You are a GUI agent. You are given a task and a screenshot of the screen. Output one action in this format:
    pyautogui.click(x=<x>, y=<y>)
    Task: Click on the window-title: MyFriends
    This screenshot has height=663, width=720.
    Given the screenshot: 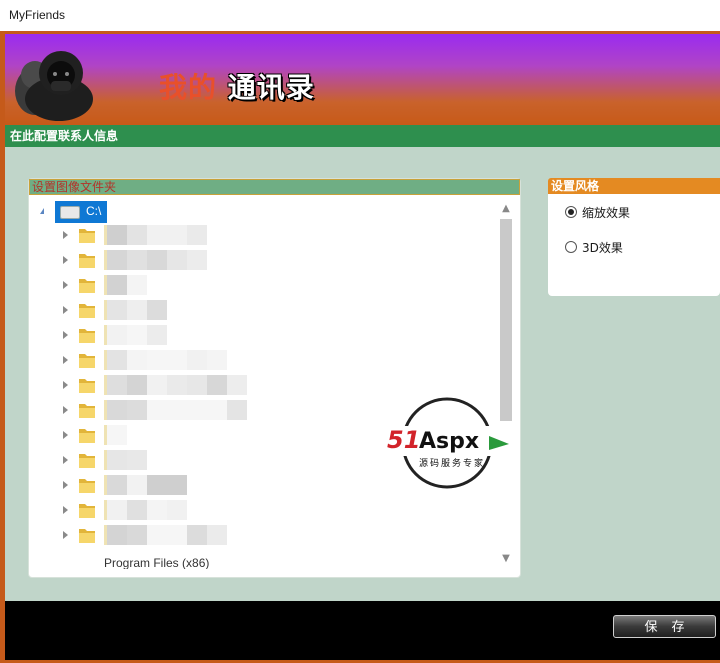 What is the action you would take?
    pyautogui.click(x=37, y=15)
    